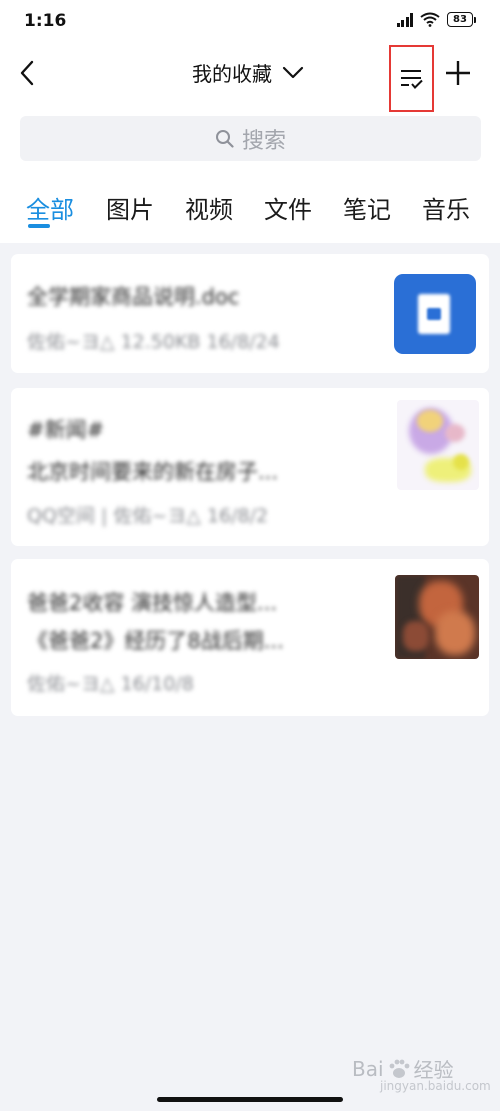  What do you see at coordinates (45, 21) in the screenshot?
I see `status-time: 1:16` at bounding box center [45, 21].